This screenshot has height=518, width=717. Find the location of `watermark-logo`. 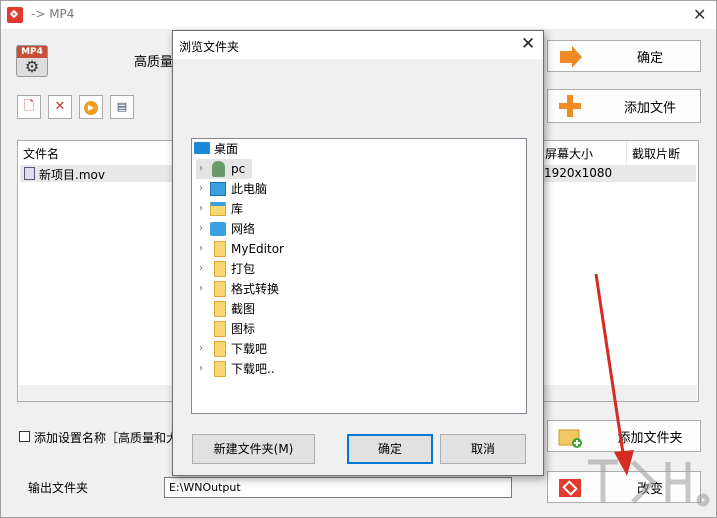

watermark-logo is located at coordinates (649, 483).